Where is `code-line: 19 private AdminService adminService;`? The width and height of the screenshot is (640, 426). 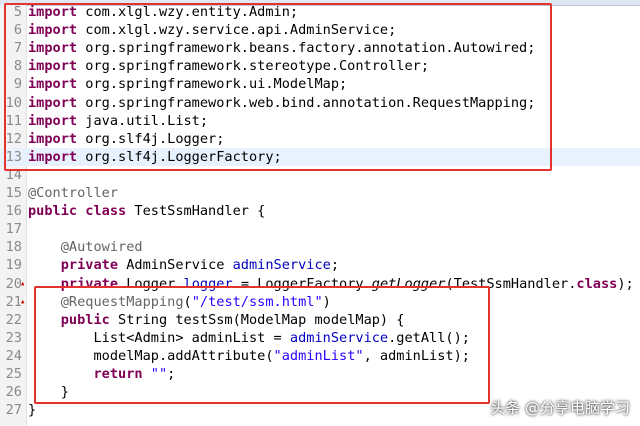
code-line: 19 private AdminService adminService; is located at coordinates (320, 265).